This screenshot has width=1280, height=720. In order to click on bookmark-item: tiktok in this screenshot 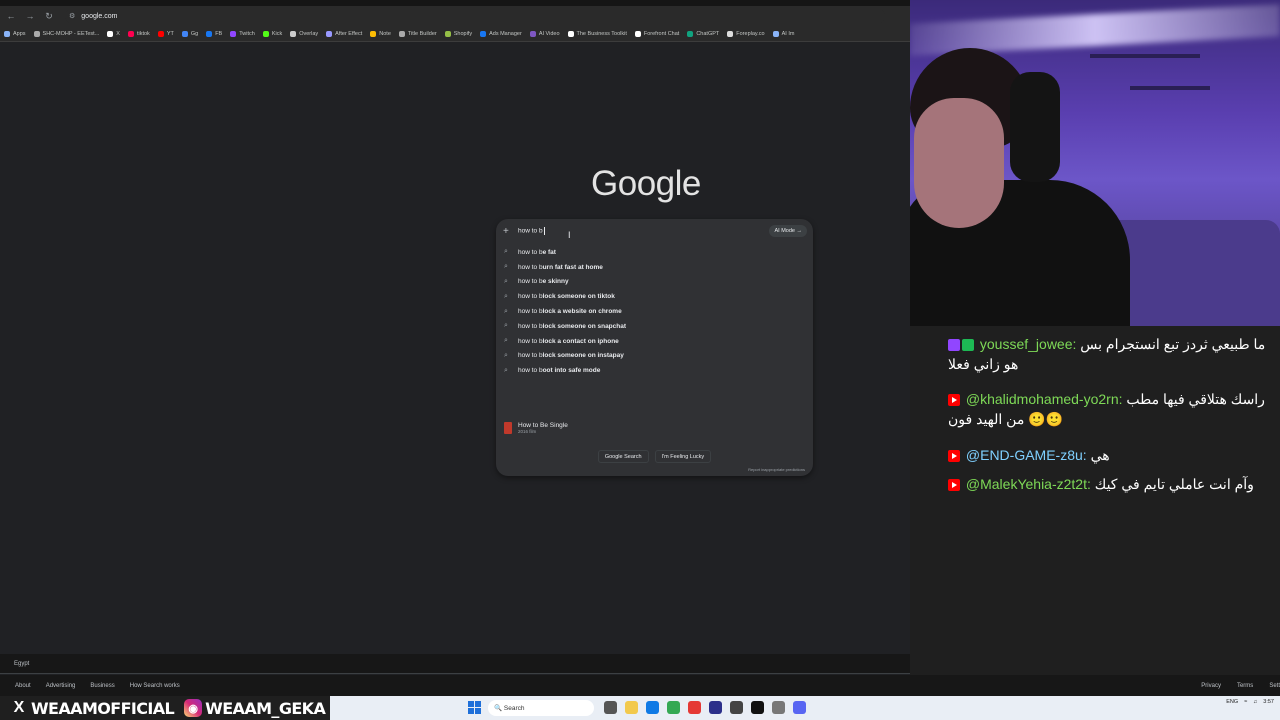, I will do `click(138, 33)`.